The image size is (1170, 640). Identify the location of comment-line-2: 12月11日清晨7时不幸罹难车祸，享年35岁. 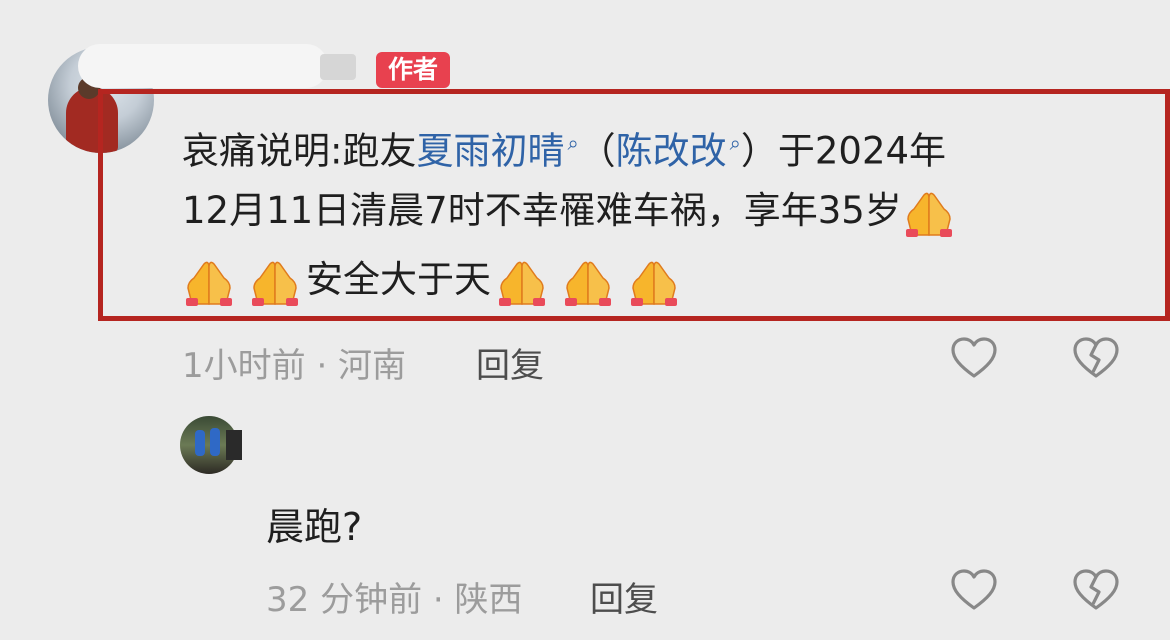
(569, 211).